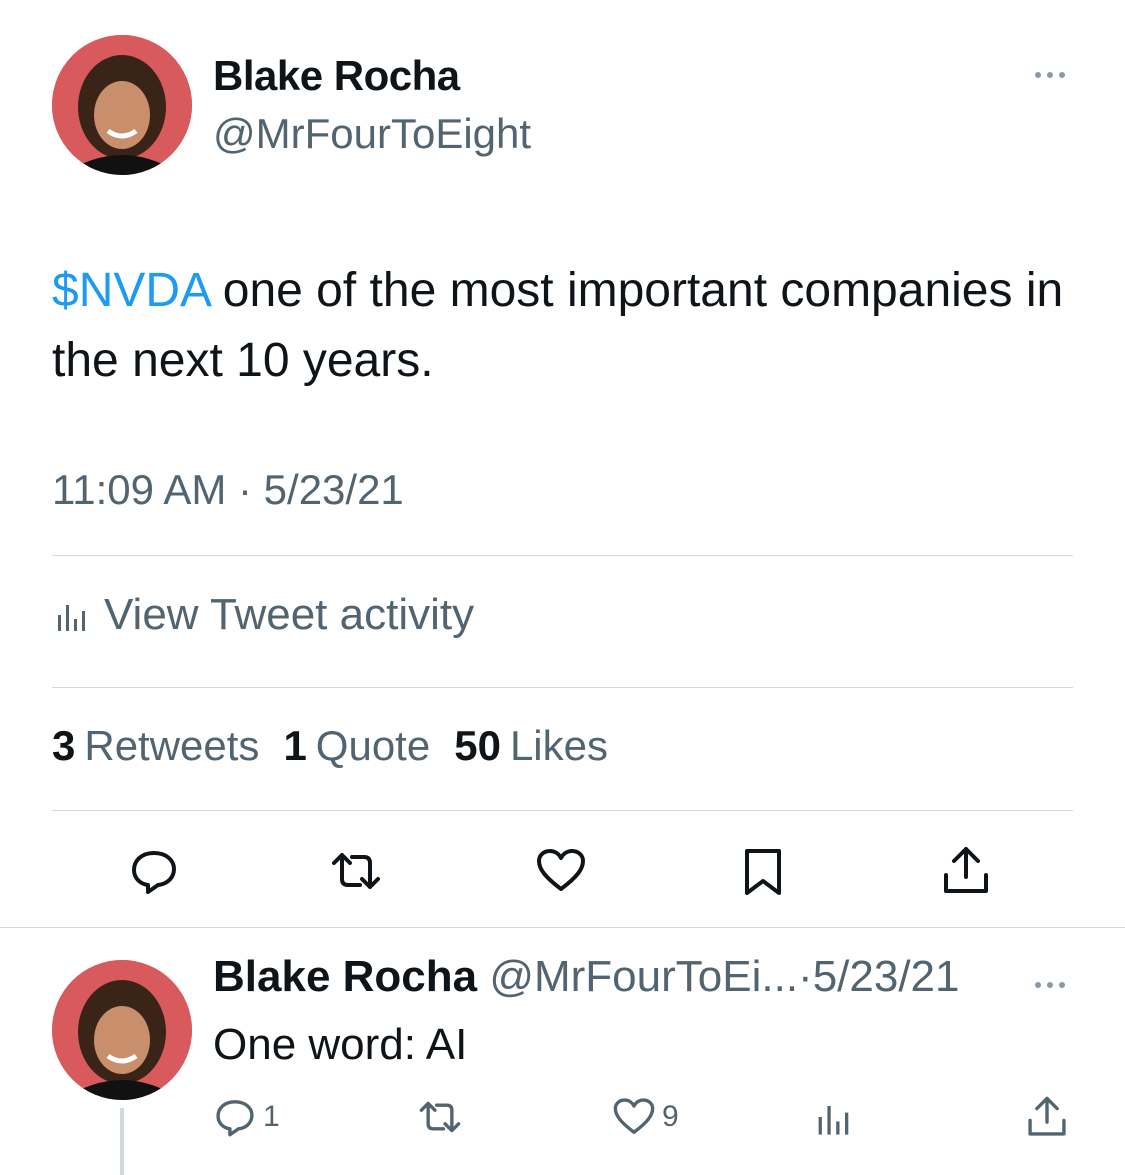 The width and height of the screenshot is (1125, 1175). Describe the element at coordinates (477, 746) in the screenshot. I see `likes-count: 50` at that location.